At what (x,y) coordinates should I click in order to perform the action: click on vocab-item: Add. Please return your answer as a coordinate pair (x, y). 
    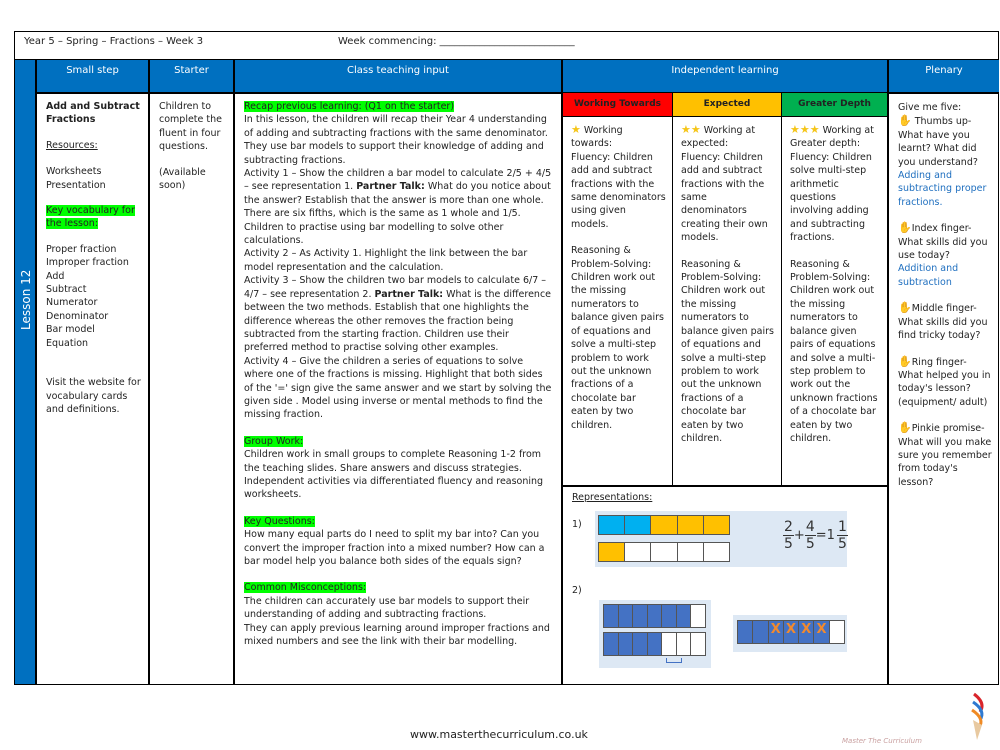
    Looking at the image, I should click on (55, 276).